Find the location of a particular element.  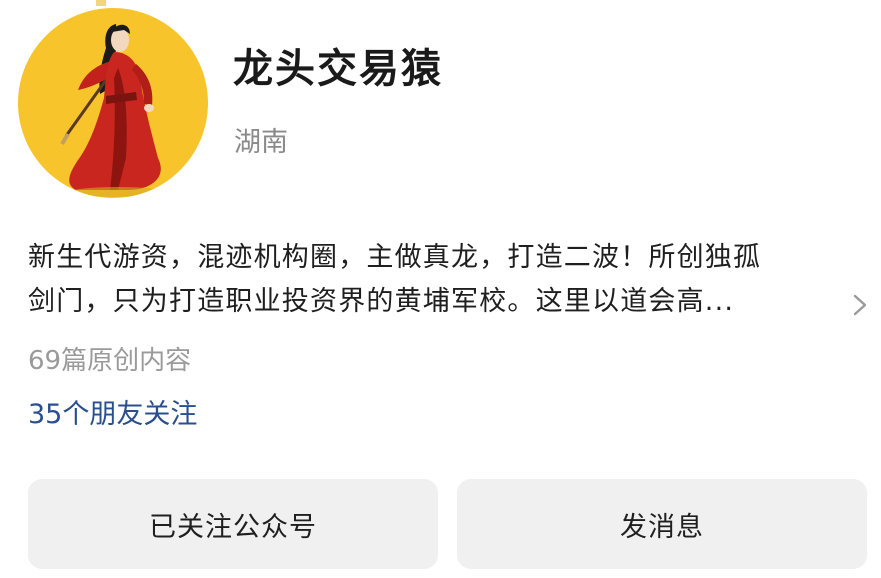

original-article-count: 69篇原创内容 is located at coordinates (109, 358).